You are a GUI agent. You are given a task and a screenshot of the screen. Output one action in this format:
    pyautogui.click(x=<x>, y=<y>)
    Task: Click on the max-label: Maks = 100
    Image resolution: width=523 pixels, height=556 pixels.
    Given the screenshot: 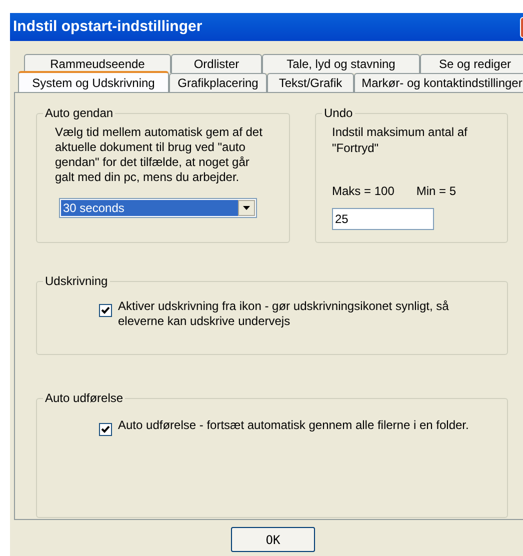 What is the action you would take?
    pyautogui.click(x=363, y=191)
    